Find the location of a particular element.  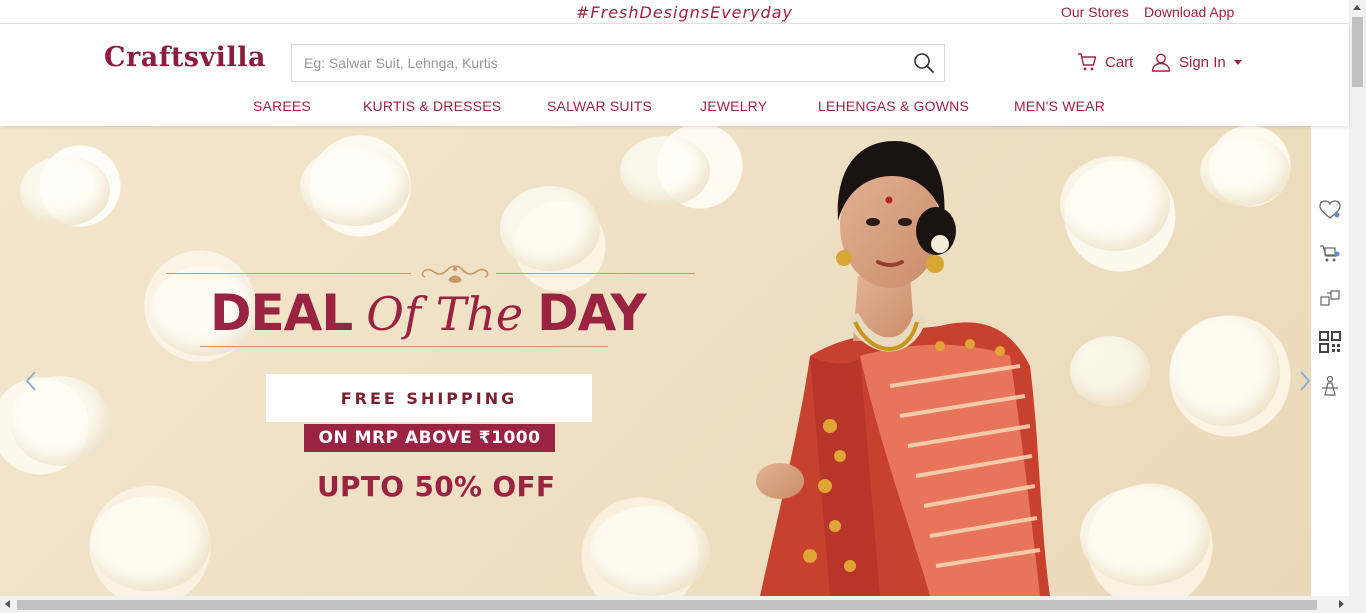

sign-in-button: Sign In is located at coordinates (1196, 62).